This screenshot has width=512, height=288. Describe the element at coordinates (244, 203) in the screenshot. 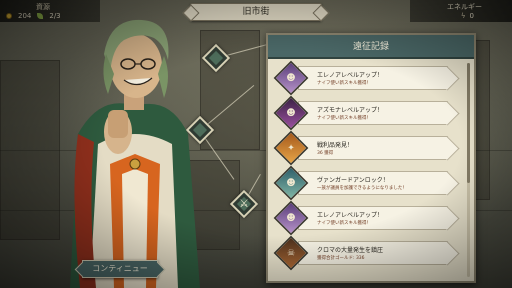

I see `crossed-swords-icon: ⚔` at that location.